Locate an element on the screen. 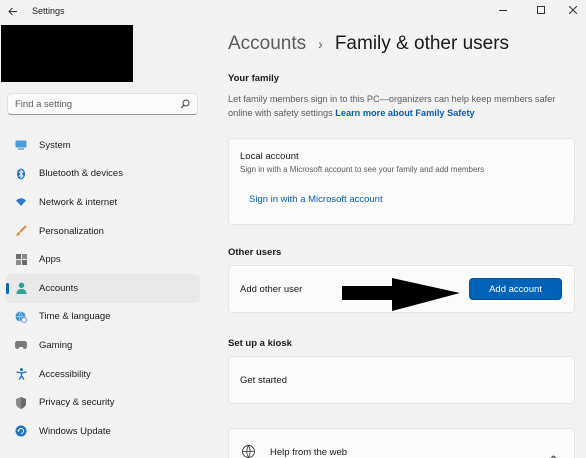 This screenshot has height=458, width=586. maximize-button is located at coordinates (541, 10).